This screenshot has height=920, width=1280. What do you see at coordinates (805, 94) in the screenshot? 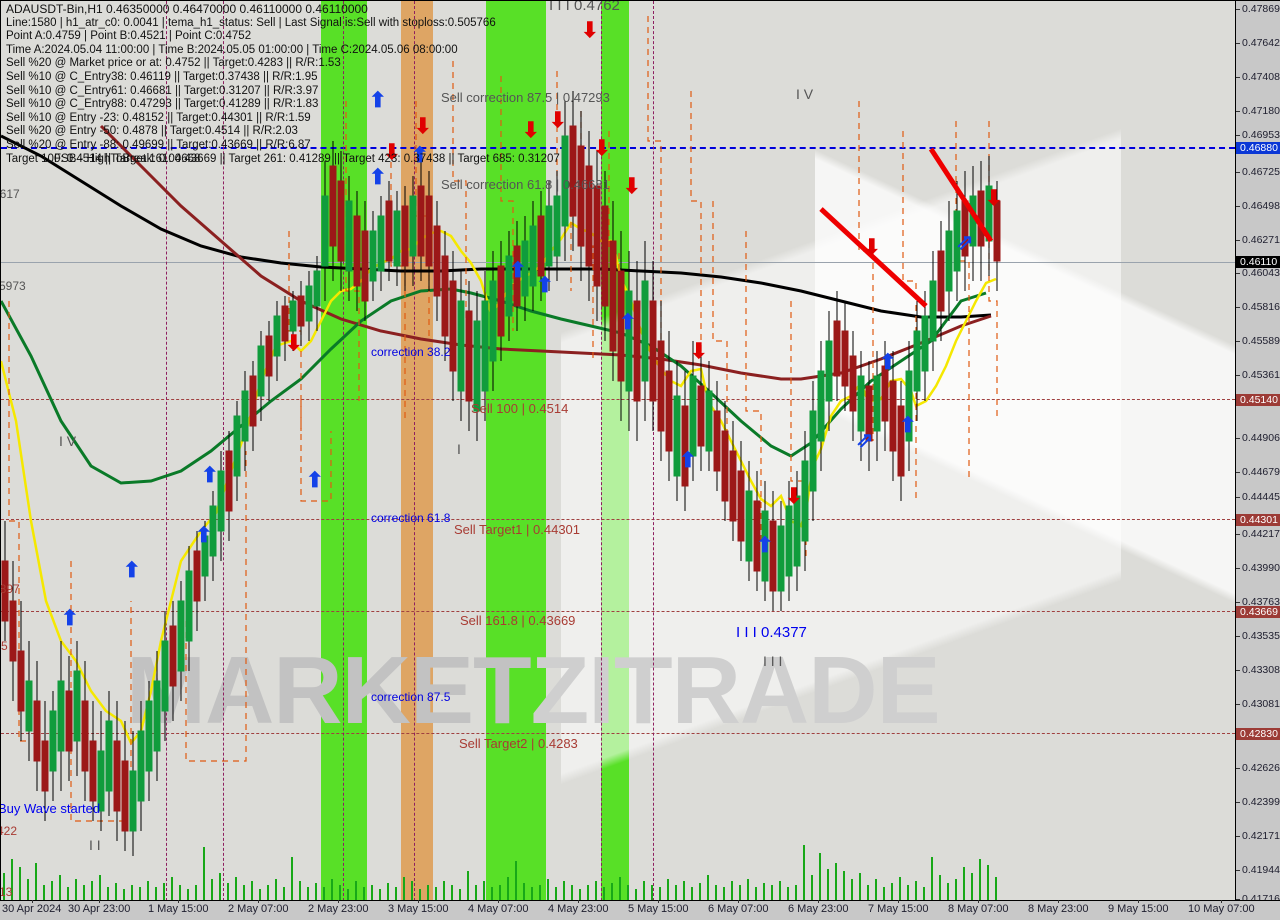
I see `annotation-wave4-marker: I V` at bounding box center [805, 94].